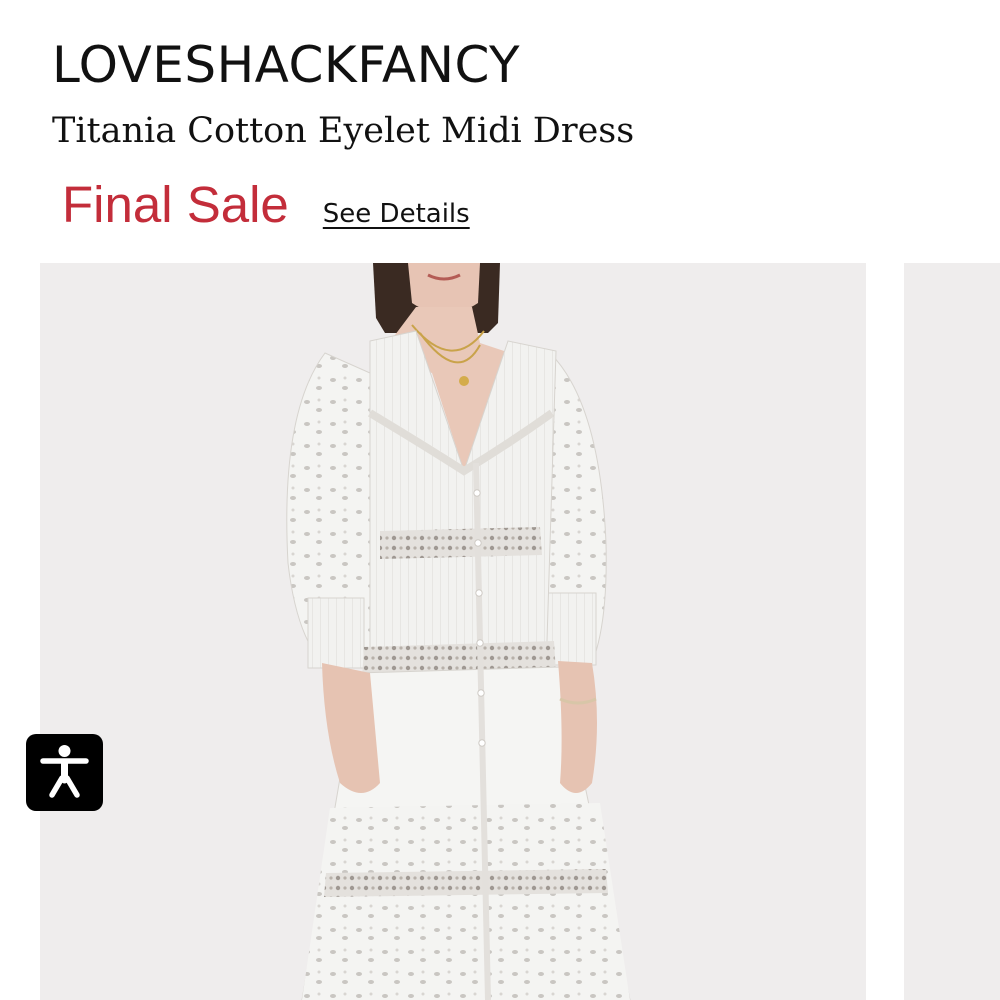  Describe the element at coordinates (286, 65) in the screenshot. I see `brand-name: LOVESHACKFANCY` at that location.